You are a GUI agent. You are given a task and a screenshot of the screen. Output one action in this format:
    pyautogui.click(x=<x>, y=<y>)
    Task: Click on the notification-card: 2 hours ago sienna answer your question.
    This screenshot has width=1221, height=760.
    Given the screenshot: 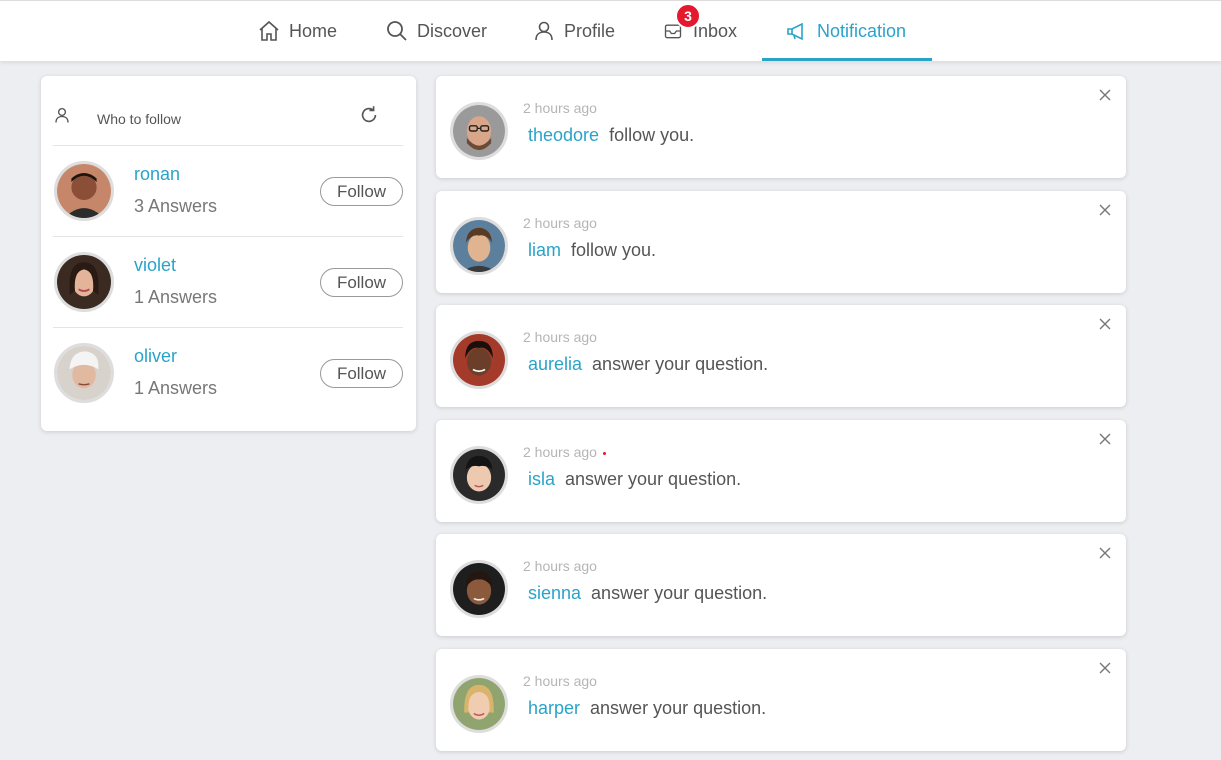 What is the action you would take?
    pyautogui.click(x=781, y=585)
    